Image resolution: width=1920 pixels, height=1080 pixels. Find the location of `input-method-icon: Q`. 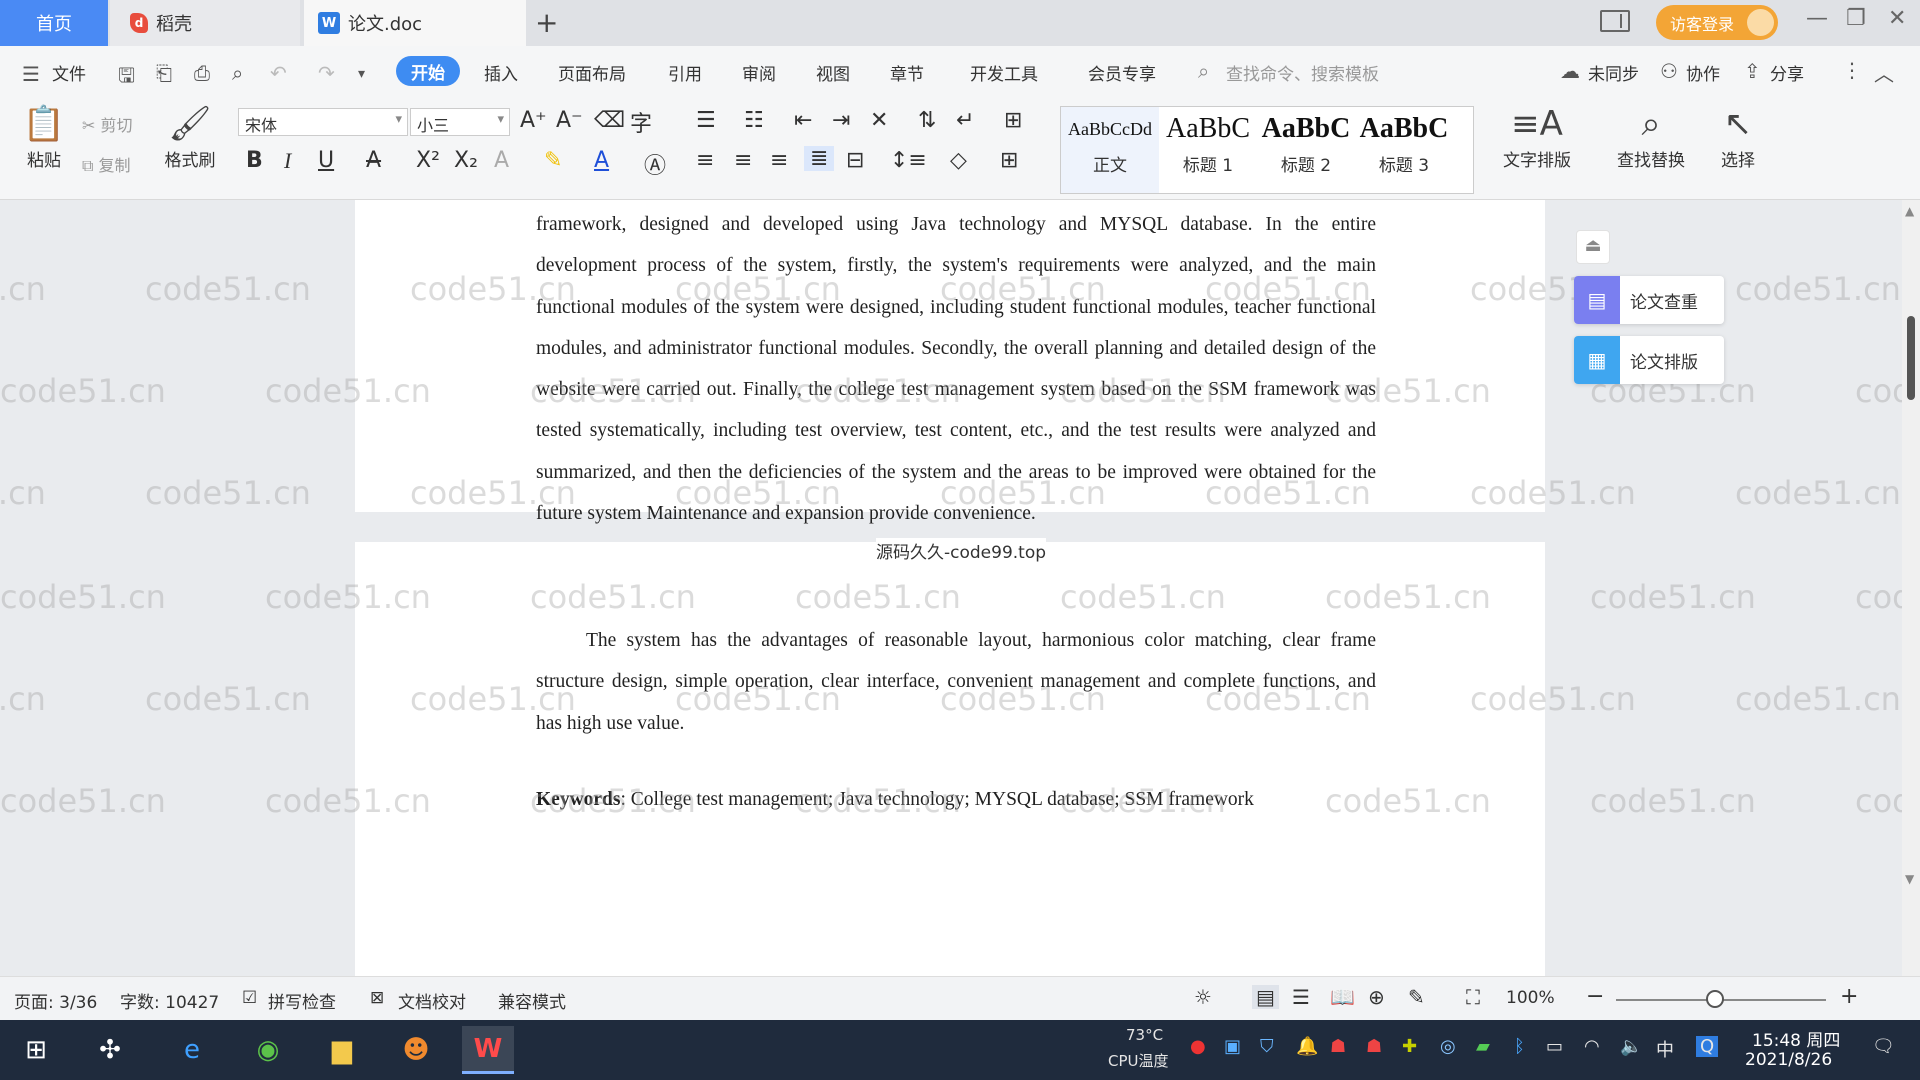

input-method-icon: Q is located at coordinates (1707, 1046).